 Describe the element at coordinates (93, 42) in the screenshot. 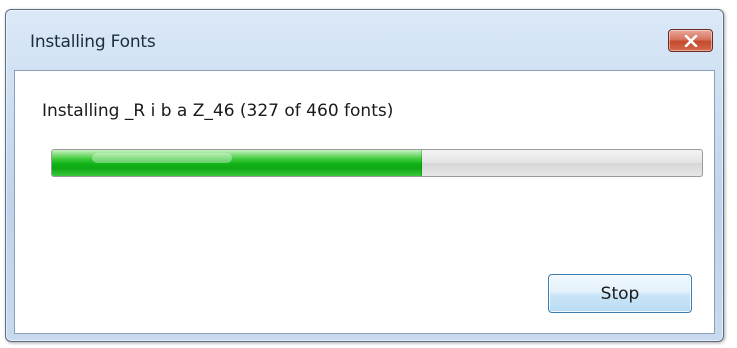

I see `window-title: Installing Fonts` at that location.